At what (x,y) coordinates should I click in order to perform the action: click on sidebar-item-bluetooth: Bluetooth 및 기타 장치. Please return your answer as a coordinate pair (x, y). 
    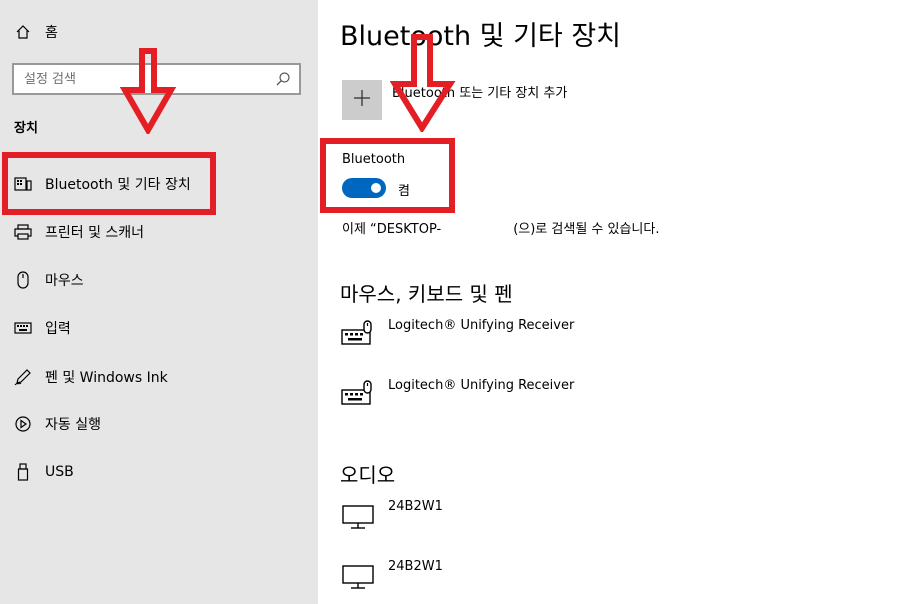
    Looking at the image, I should click on (159, 184).